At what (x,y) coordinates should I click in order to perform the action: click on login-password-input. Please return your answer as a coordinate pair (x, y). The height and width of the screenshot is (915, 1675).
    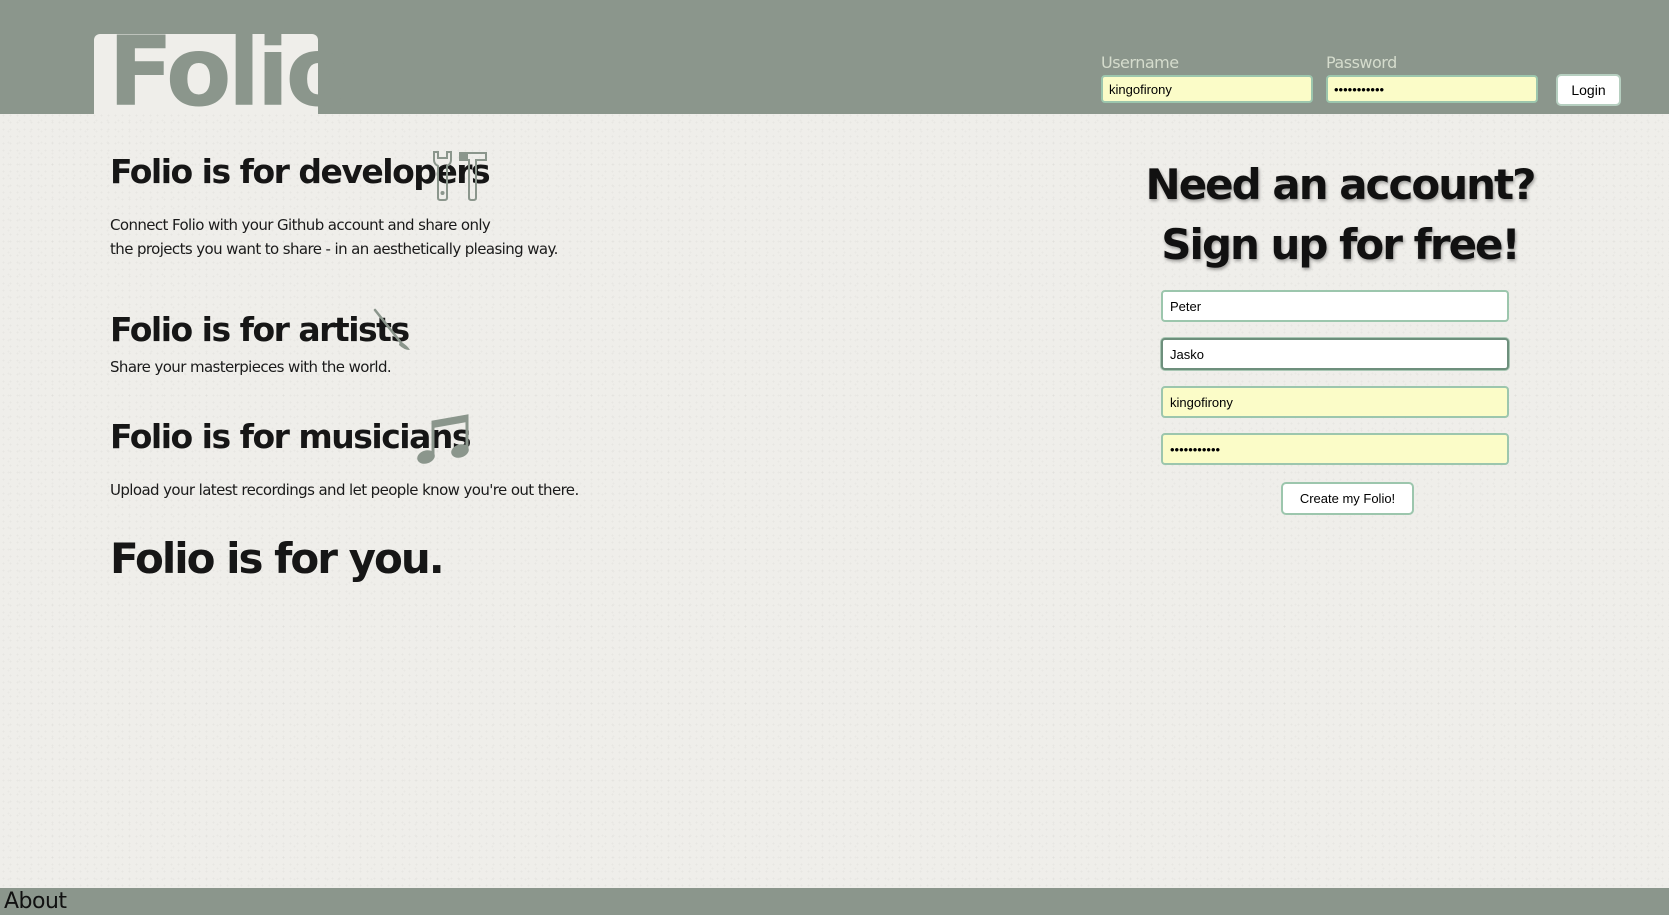
    Looking at the image, I should click on (1432, 89).